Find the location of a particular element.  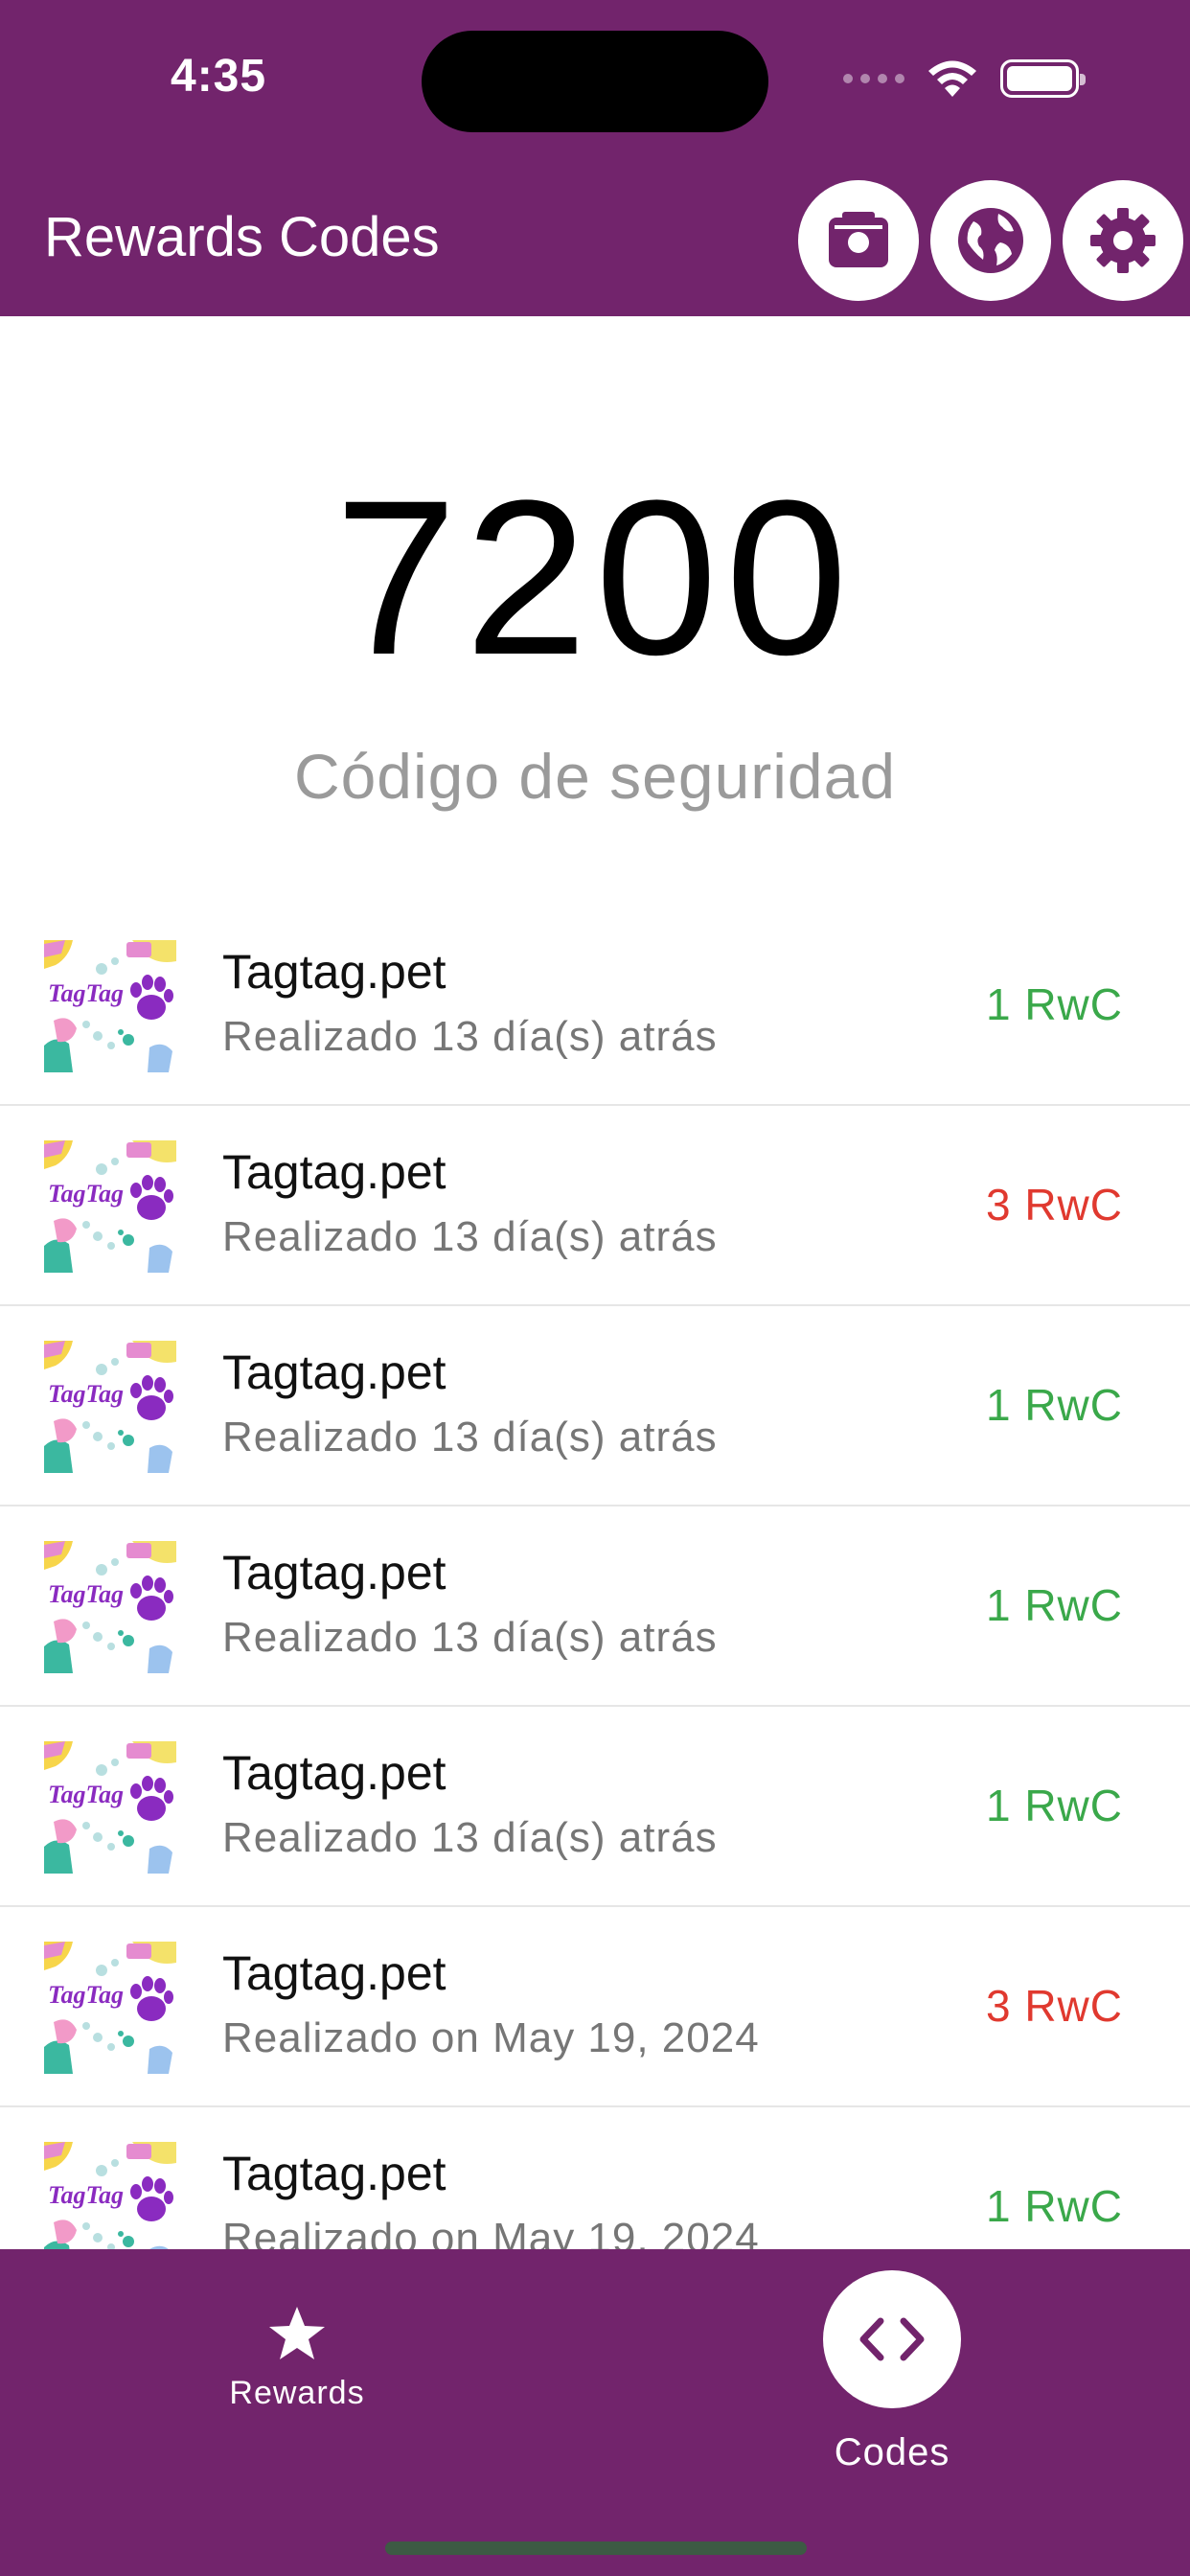

star-icon is located at coordinates (297, 2333).